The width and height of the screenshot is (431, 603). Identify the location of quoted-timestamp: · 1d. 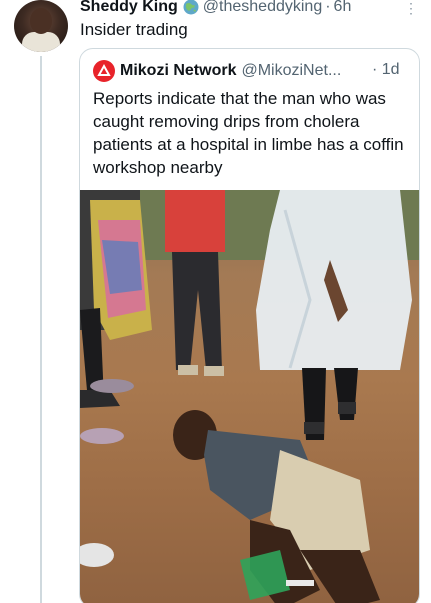
(386, 70).